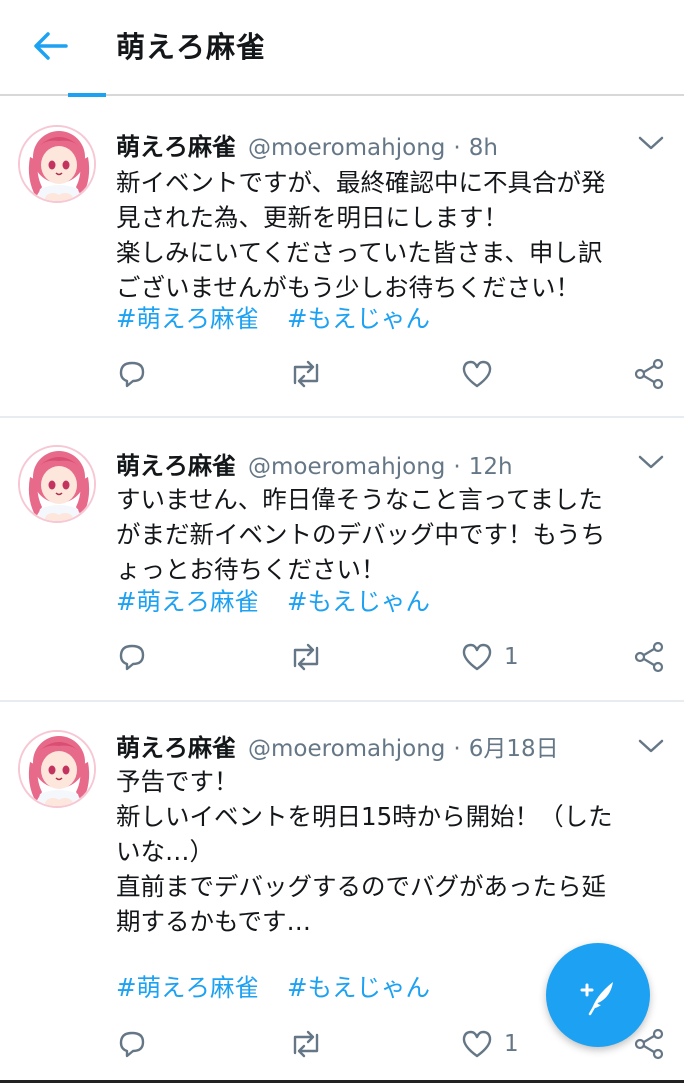  Describe the element at coordinates (342, 657) in the screenshot. I see `tweet-actions: 1` at that location.